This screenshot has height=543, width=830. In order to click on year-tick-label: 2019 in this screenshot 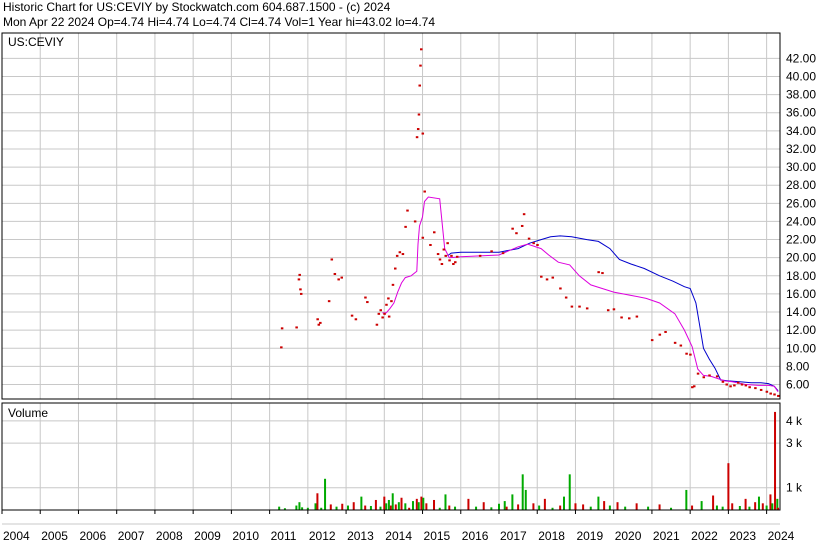, I will do `click(589, 536)`.